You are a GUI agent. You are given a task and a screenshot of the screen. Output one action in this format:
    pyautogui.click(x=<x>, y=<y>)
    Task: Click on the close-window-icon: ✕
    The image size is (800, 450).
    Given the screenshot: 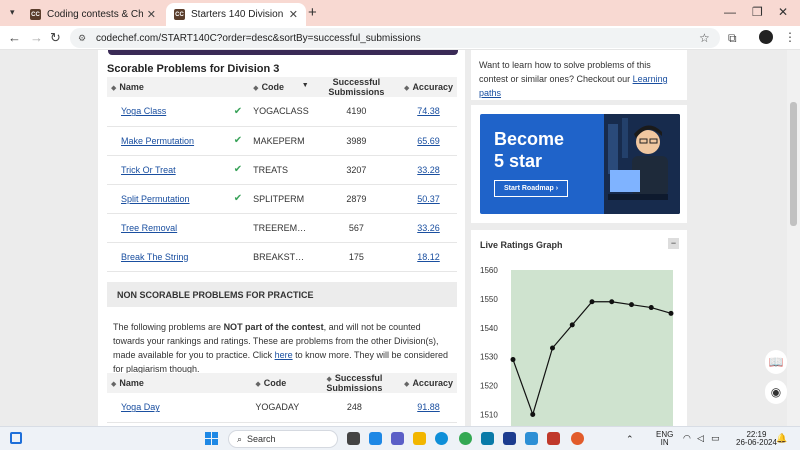 What is the action you would take?
    pyautogui.click(x=783, y=12)
    